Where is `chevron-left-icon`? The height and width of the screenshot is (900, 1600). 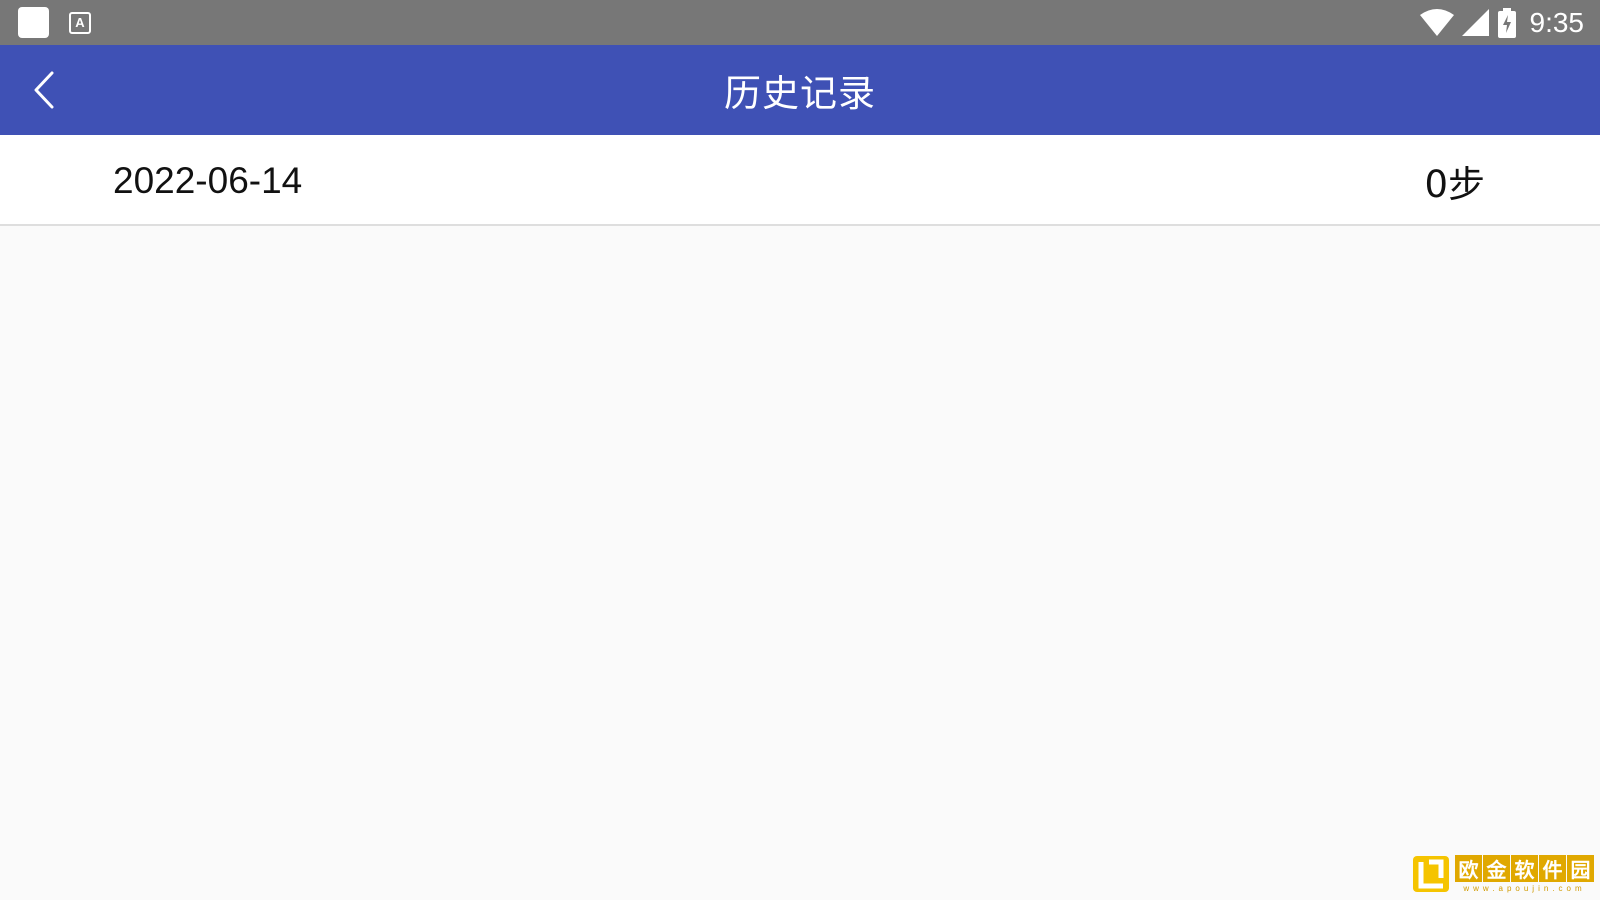 chevron-left-icon is located at coordinates (44, 90).